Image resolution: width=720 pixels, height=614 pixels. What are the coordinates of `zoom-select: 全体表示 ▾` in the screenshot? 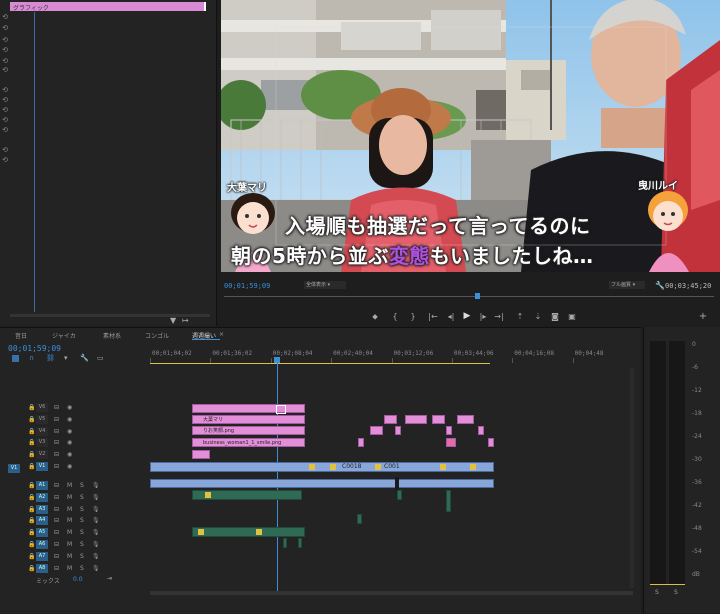 It's located at (325, 285).